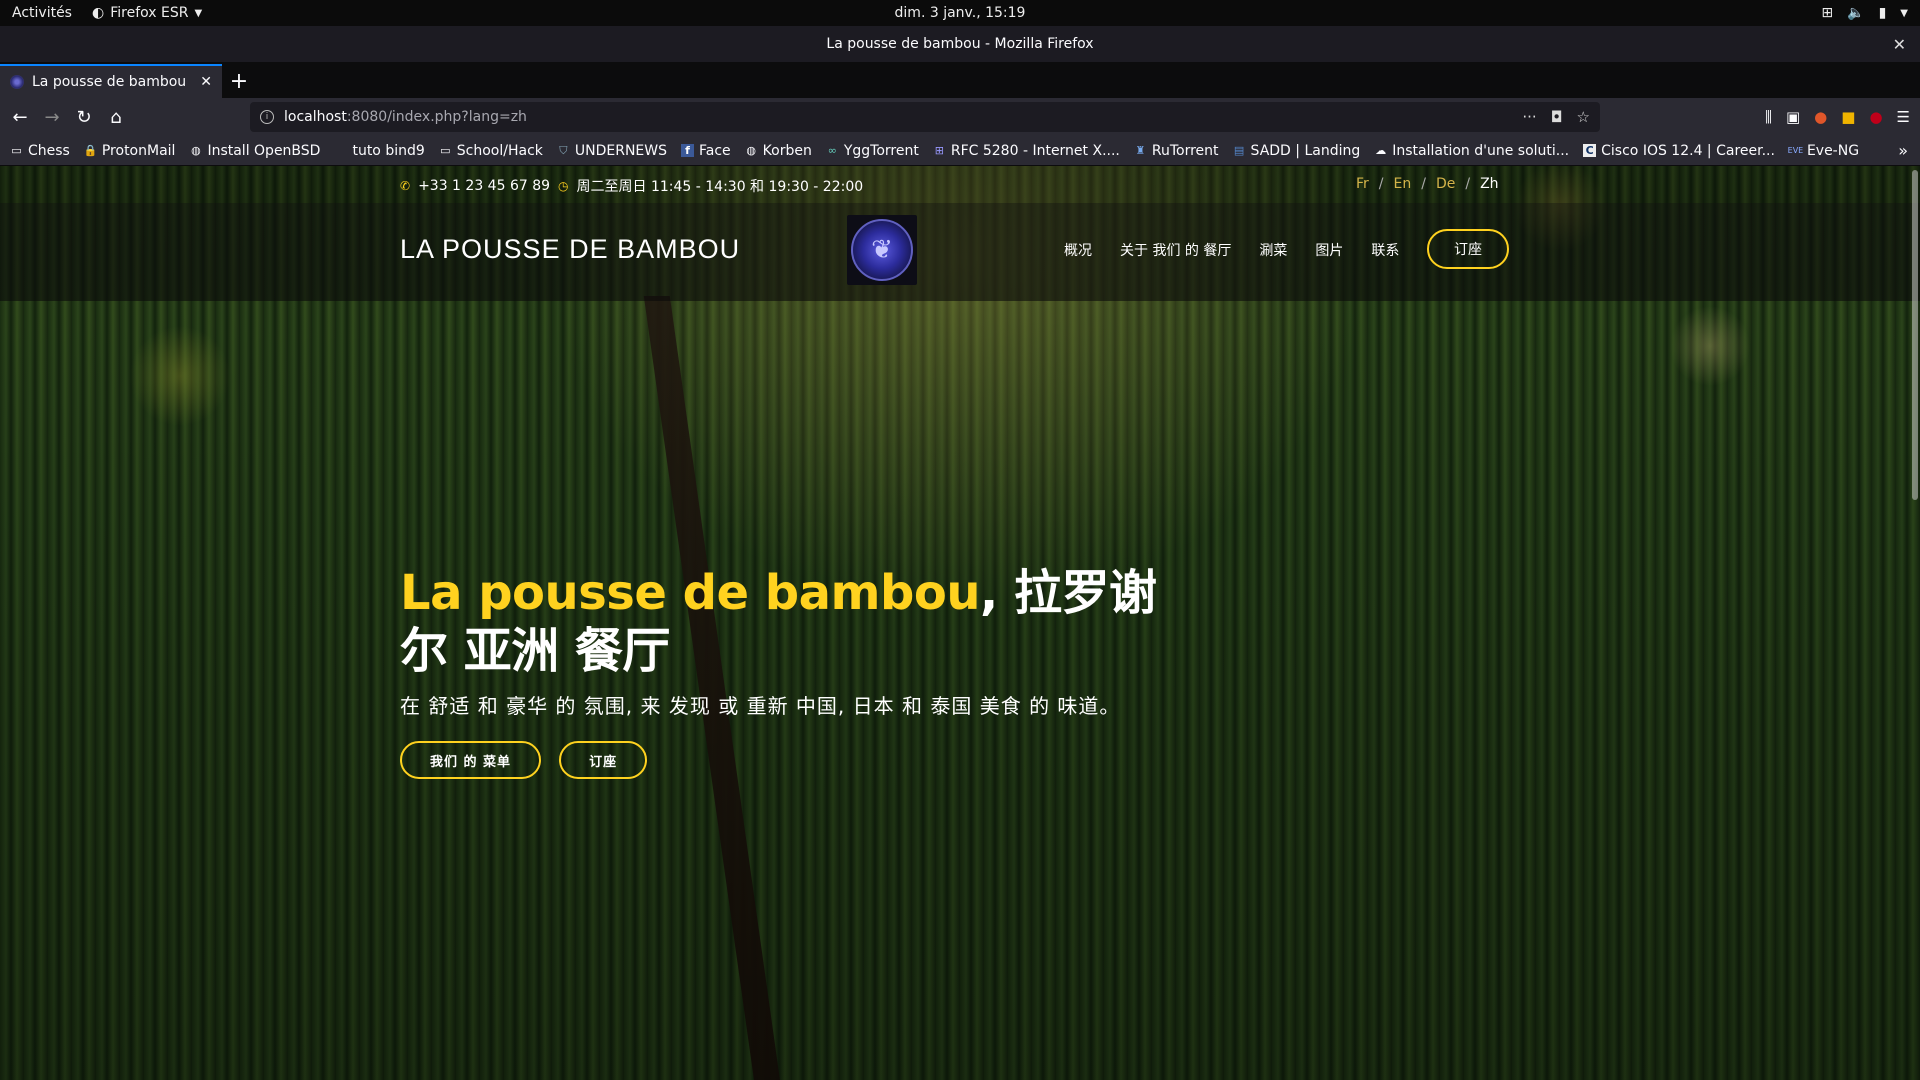 The image size is (1920, 1080). I want to click on app-menu: ◐ Firefox ESR ▼, so click(147, 13).